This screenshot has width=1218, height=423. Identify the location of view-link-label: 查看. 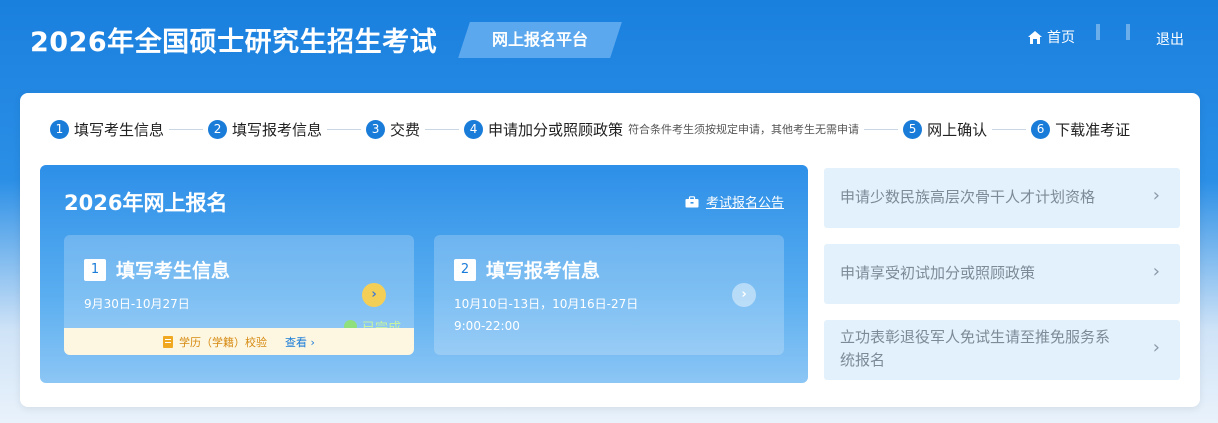
(296, 342).